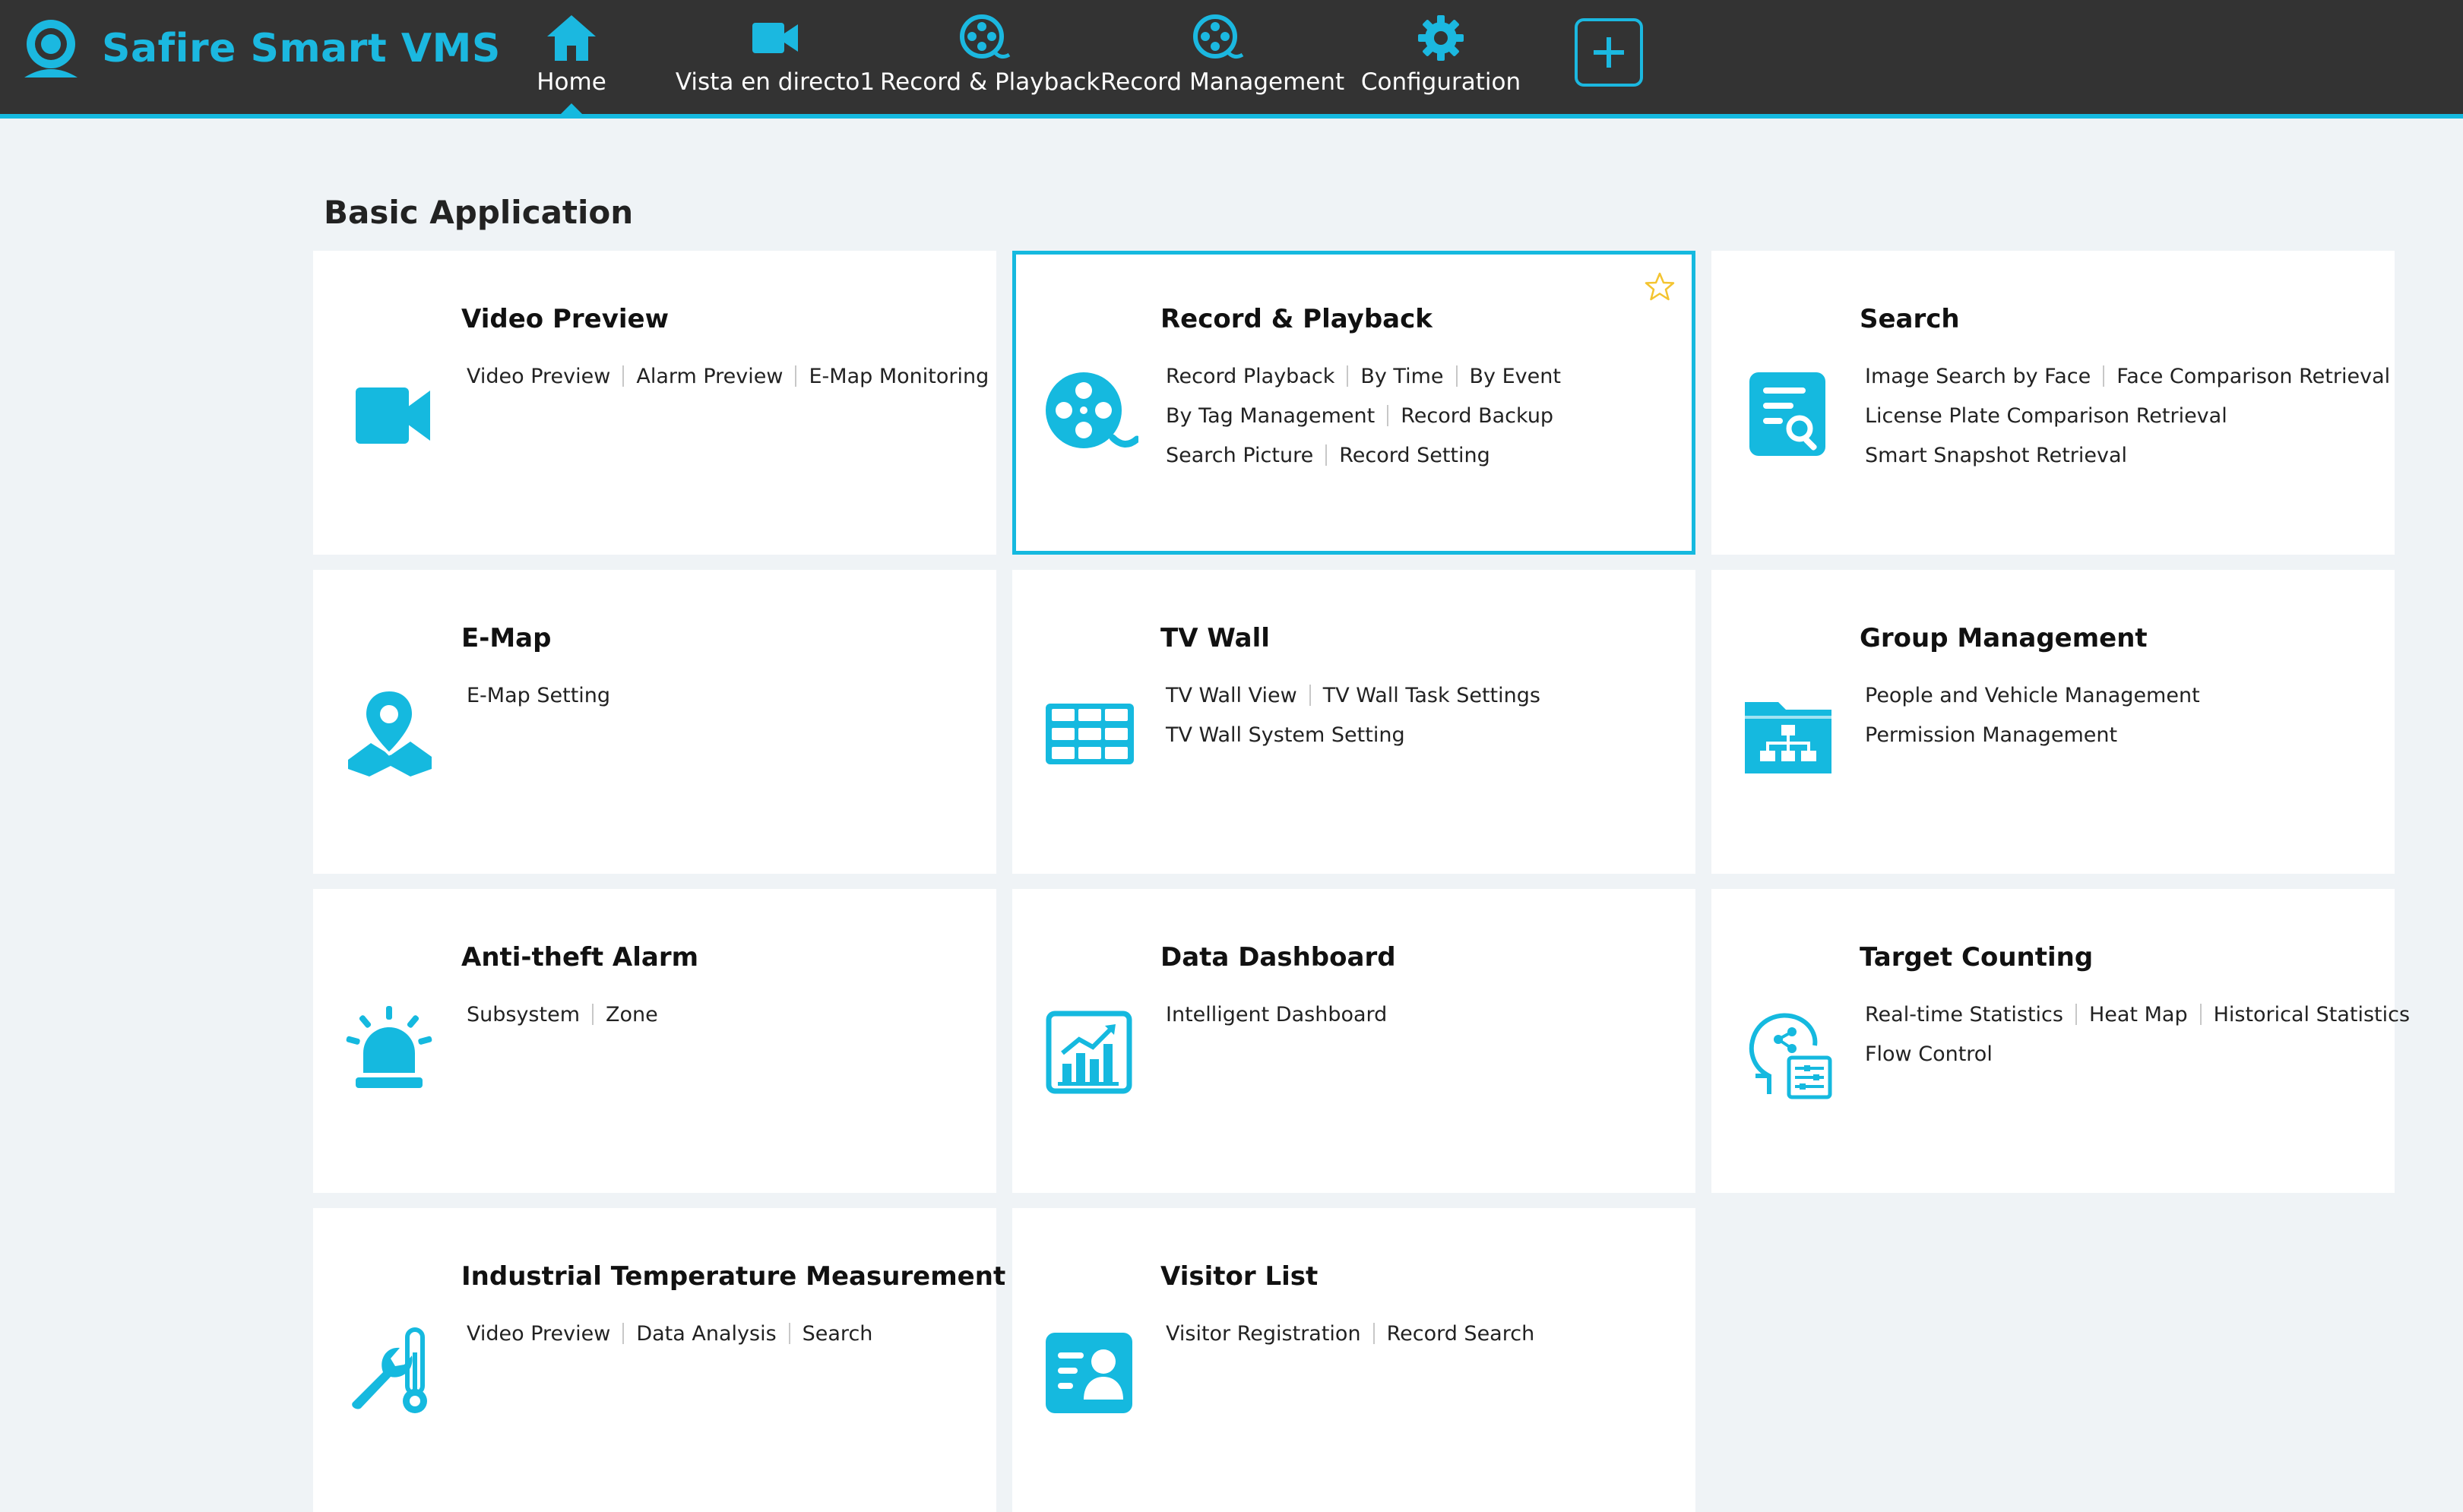 Image resolution: width=2463 pixels, height=1512 pixels. I want to click on plus-icon, so click(1609, 52).